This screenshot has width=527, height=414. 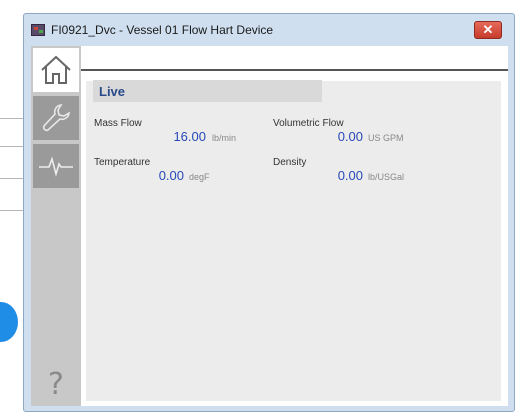 I want to click on mass-flow-value: 16.00, so click(x=189, y=136).